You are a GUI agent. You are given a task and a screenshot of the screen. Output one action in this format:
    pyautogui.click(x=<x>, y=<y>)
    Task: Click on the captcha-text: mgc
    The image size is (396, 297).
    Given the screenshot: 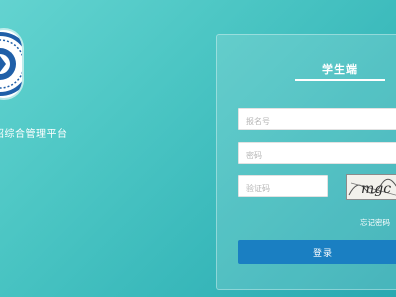 What is the action you would take?
    pyautogui.click(x=376, y=189)
    